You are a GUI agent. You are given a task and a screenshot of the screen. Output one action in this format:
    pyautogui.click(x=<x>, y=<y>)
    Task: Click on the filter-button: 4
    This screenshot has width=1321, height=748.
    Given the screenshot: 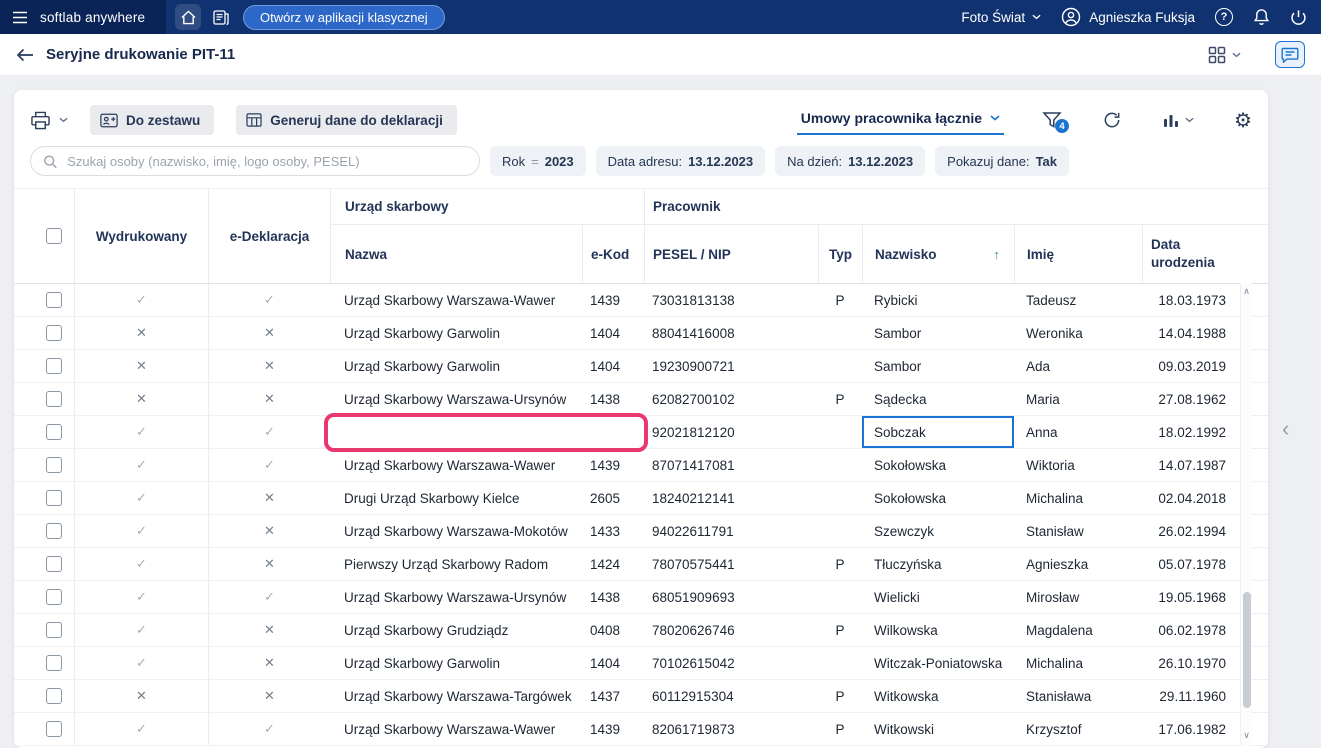 What is the action you would take?
    pyautogui.click(x=1056, y=122)
    